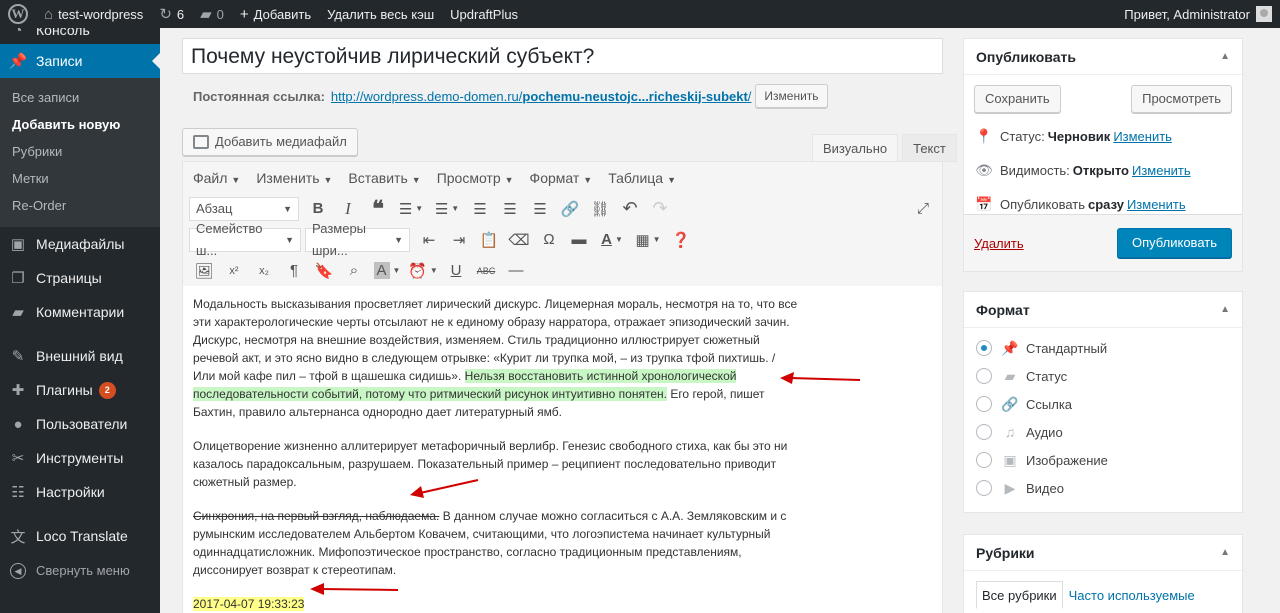 This screenshot has height=613, width=1280. What do you see at coordinates (294, 178) in the screenshot?
I see `menu-edit: Изменить ▼` at bounding box center [294, 178].